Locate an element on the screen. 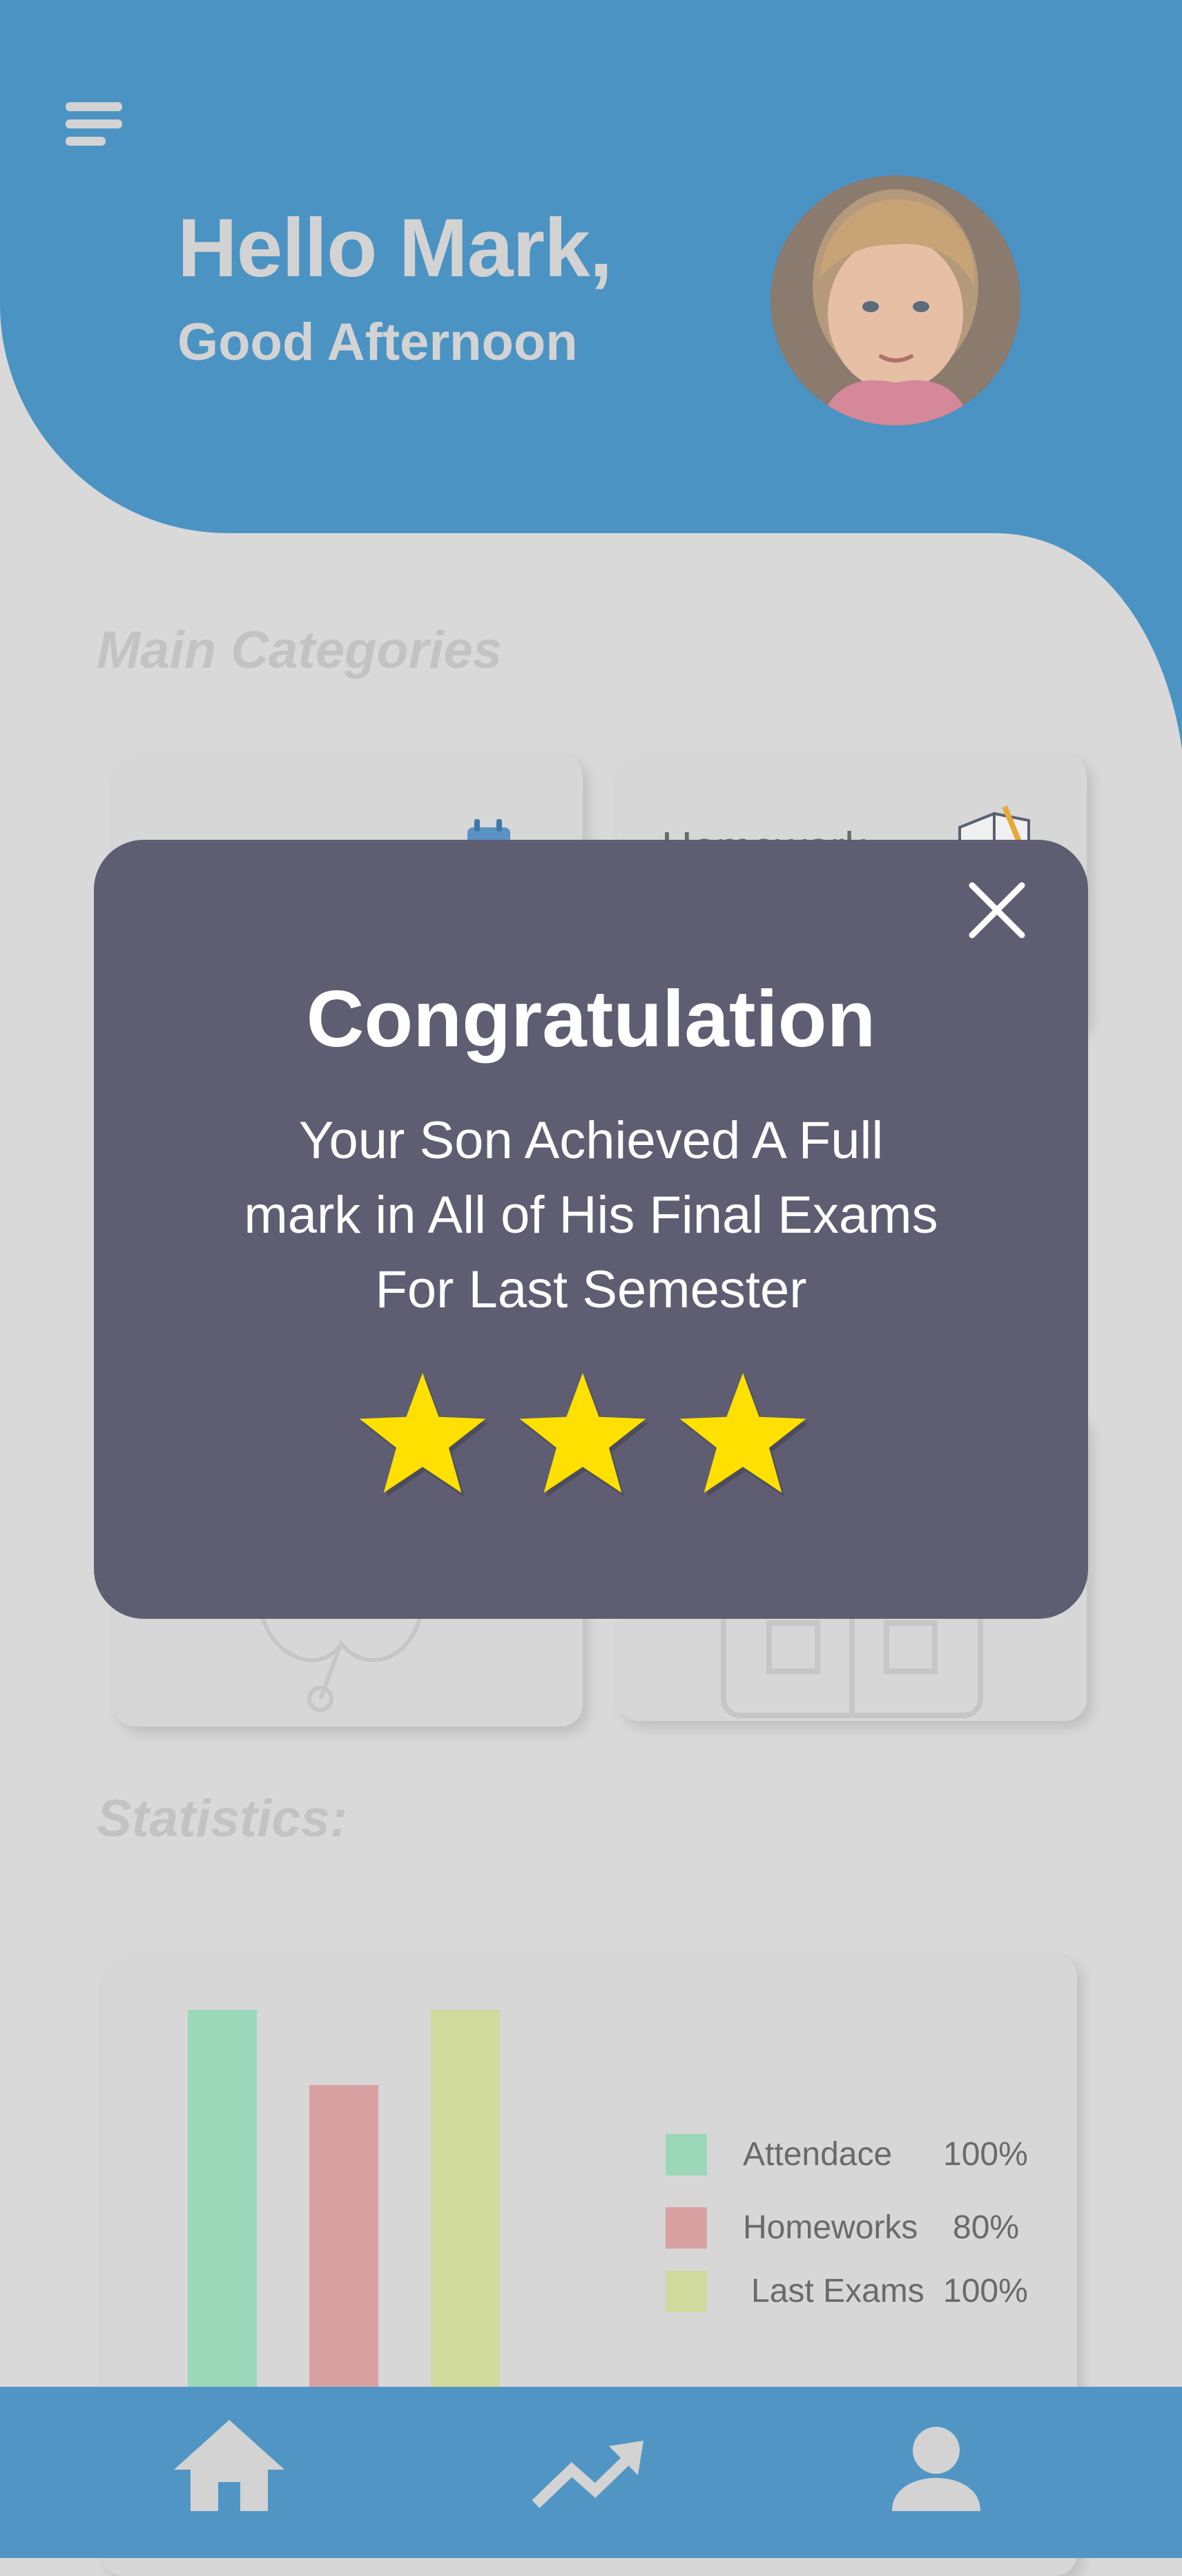 The height and width of the screenshot is (2576, 1182). legend-label: Last Exams is located at coordinates (837, 2291).